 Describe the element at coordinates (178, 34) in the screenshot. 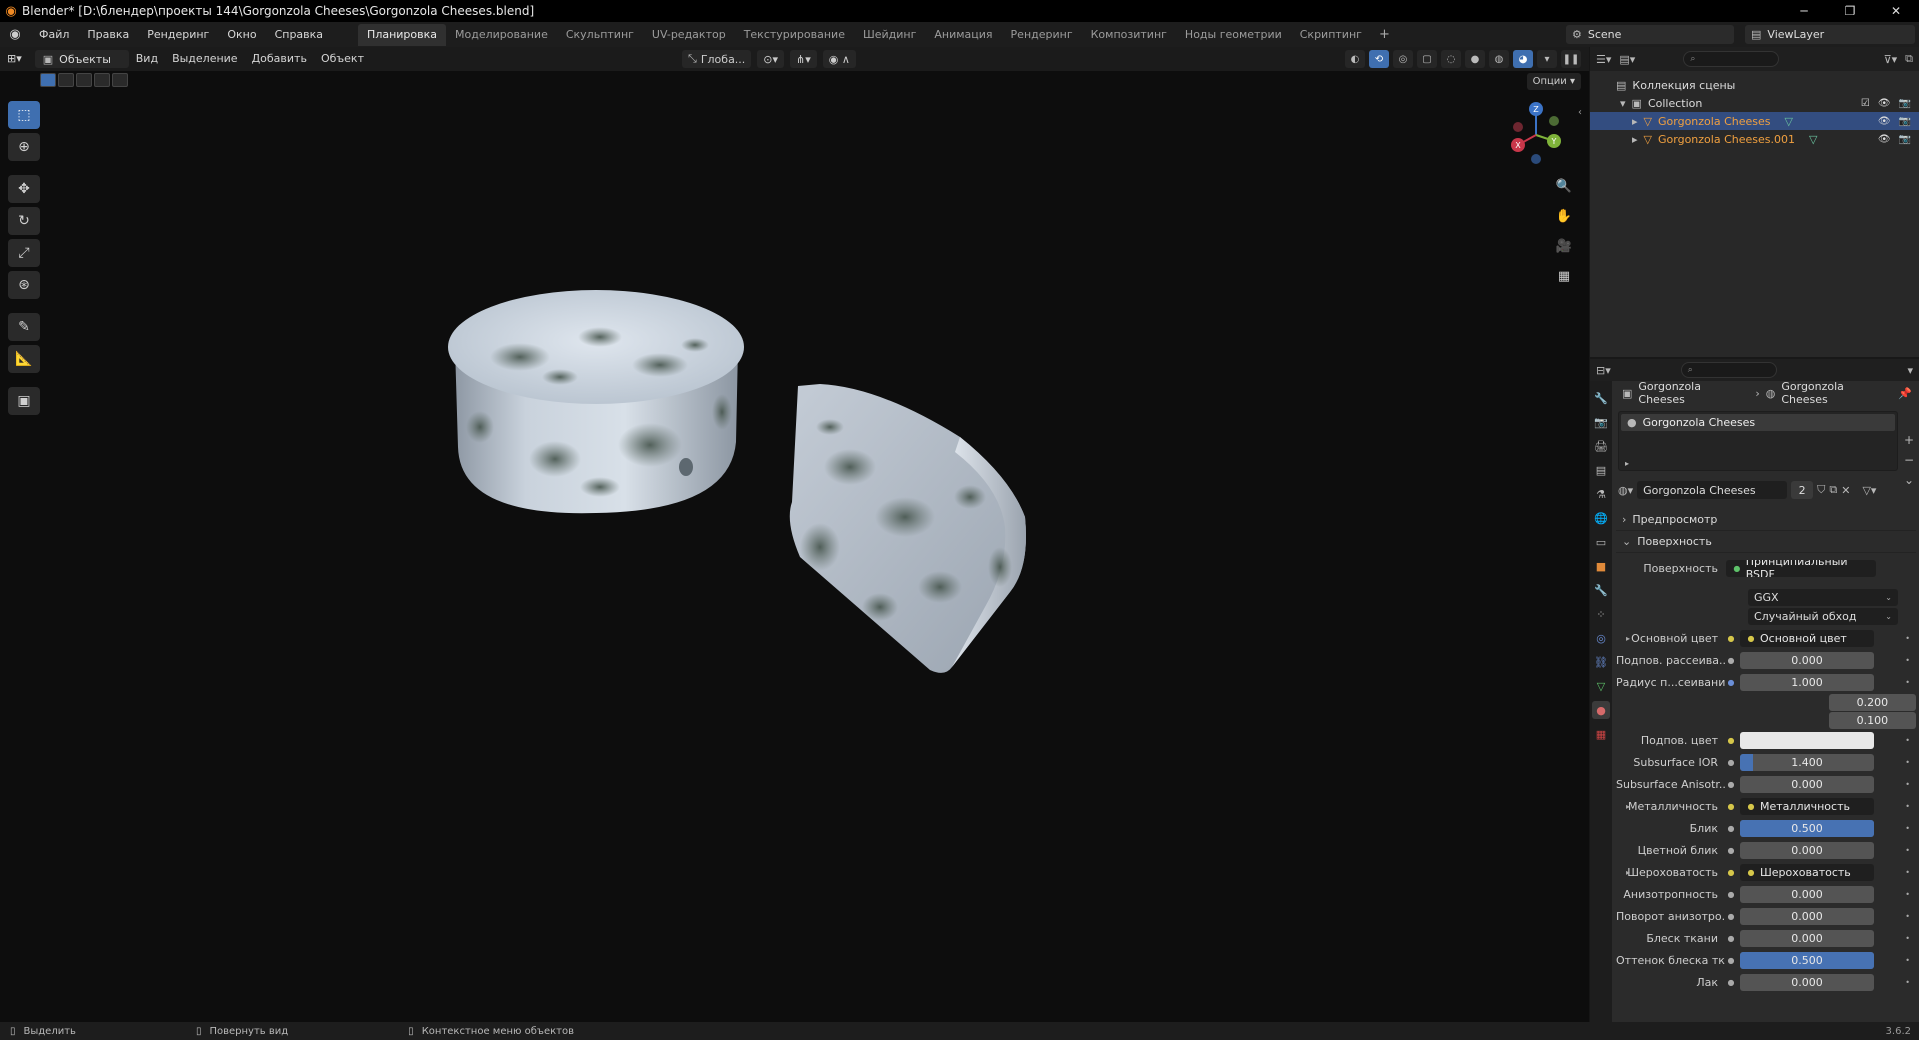

I see `menu-render: Рендеринг` at that location.